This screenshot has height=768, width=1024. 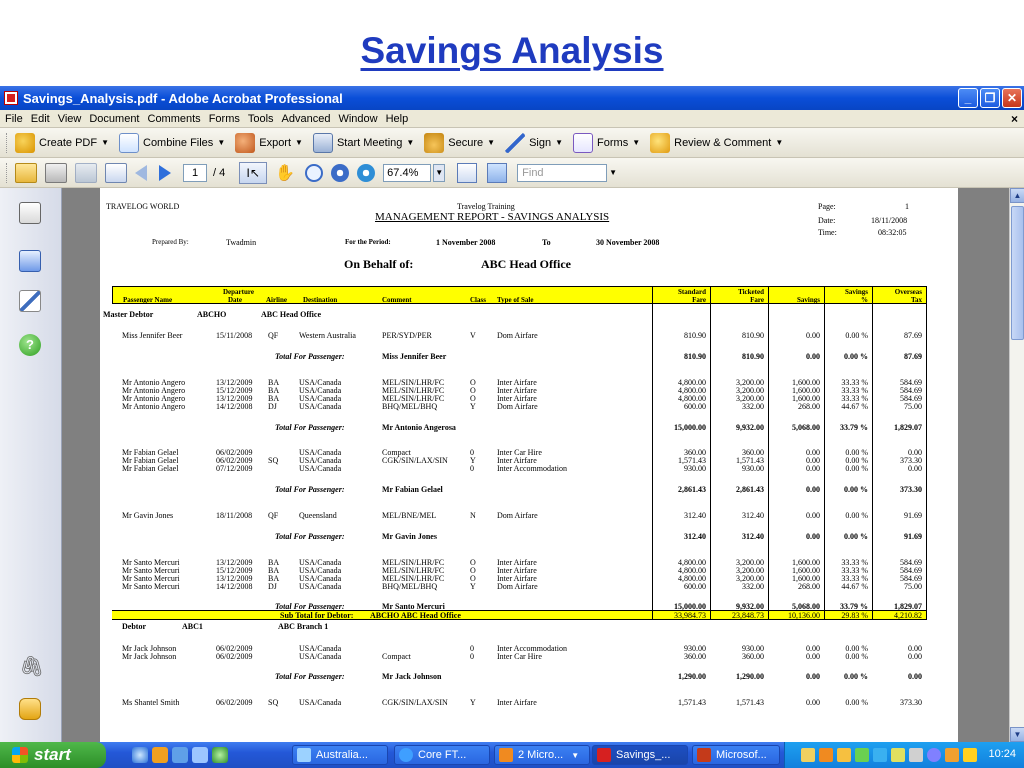 I want to click on departure-date: 06/02/2009, so click(x=234, y=702).